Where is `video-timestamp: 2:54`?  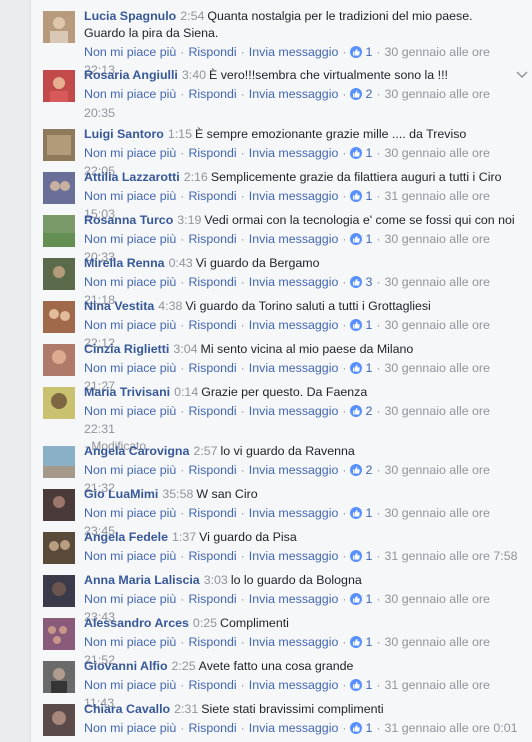 video-timestamp: 2:54 is located at coordinates (192, 16).